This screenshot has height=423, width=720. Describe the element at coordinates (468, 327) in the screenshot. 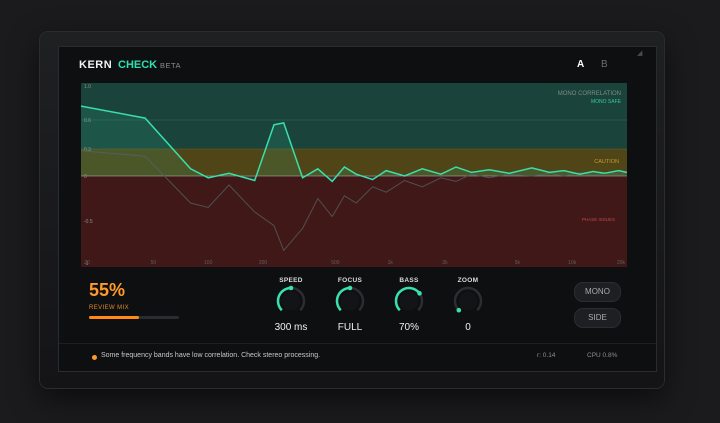

I see `knob-zoom-value: 0` at that location.